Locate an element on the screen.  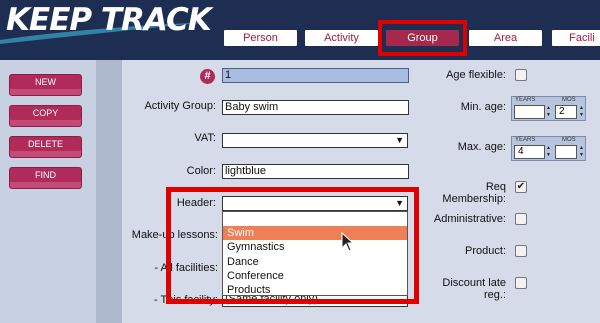
vat-select: ▼ is located at coordinates (315, 140).